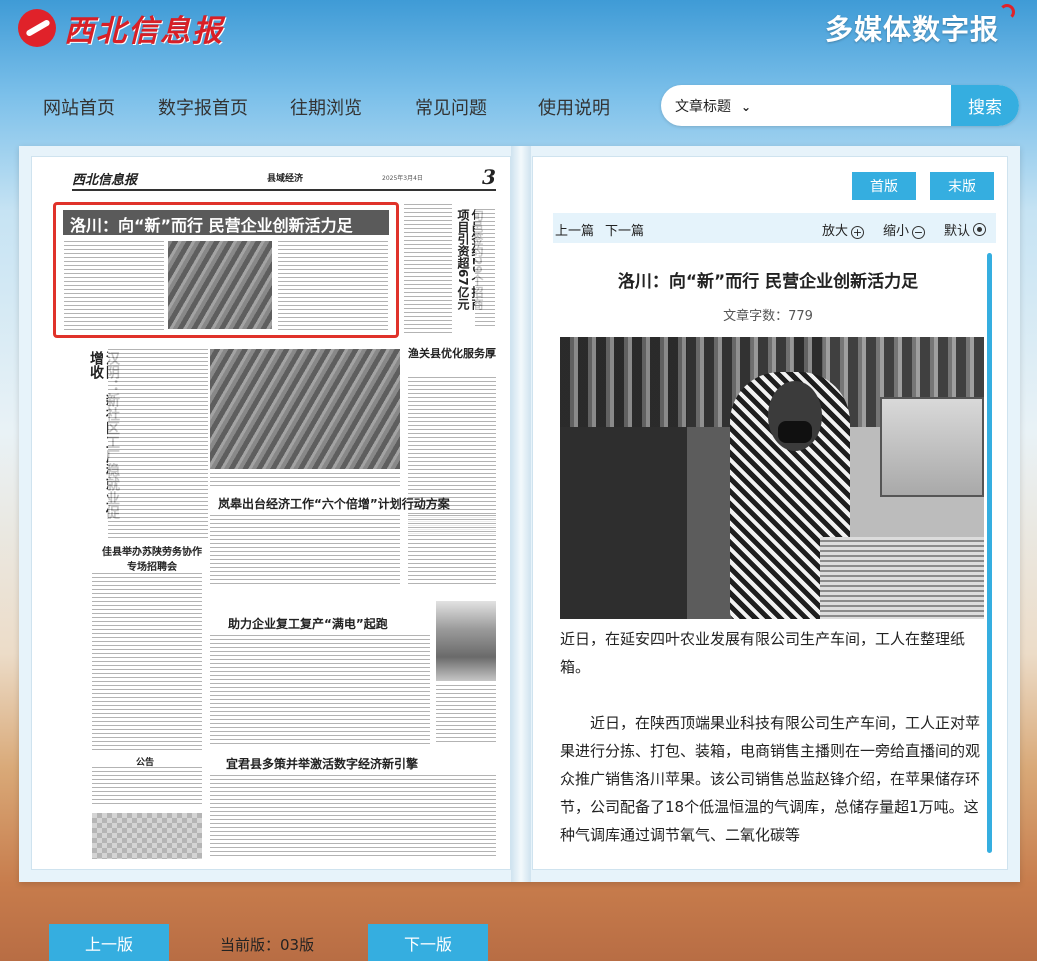  I want to click on search-type-select: 文章标题 ⌄, so click(713, 106).